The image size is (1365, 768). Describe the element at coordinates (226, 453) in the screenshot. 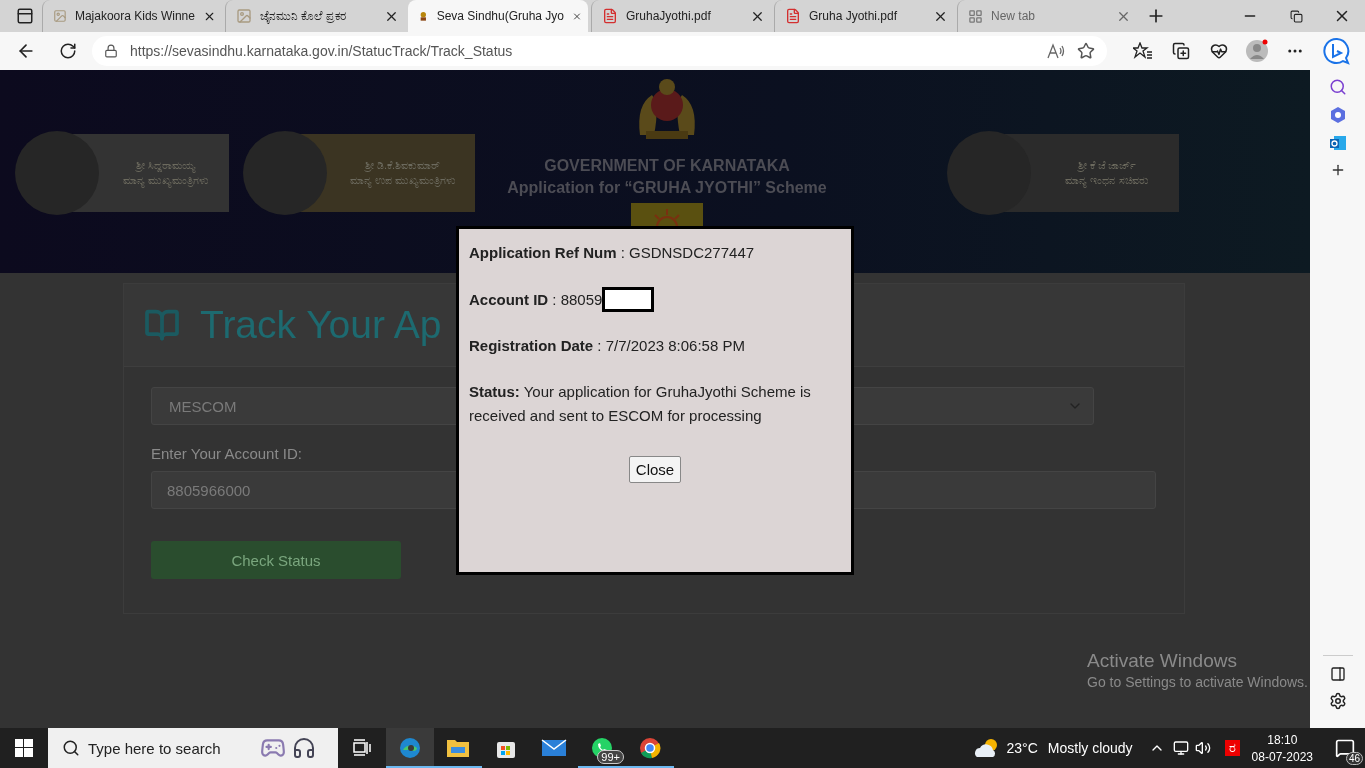

I see `field-label: Enter Your Account ID:` at that location.